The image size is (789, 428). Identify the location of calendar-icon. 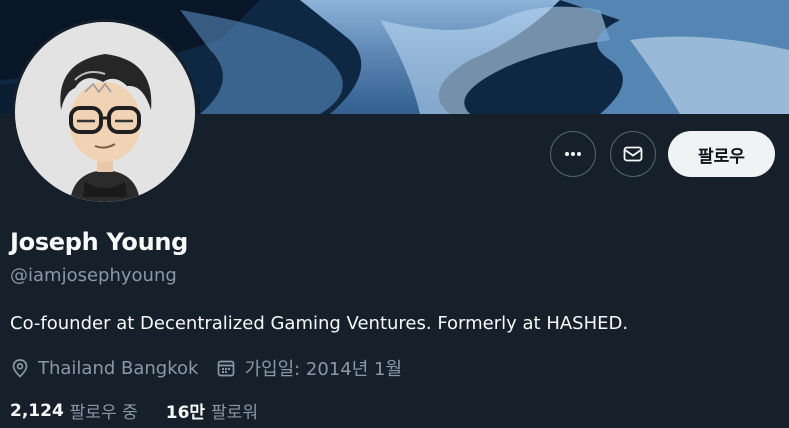
(226, 368).